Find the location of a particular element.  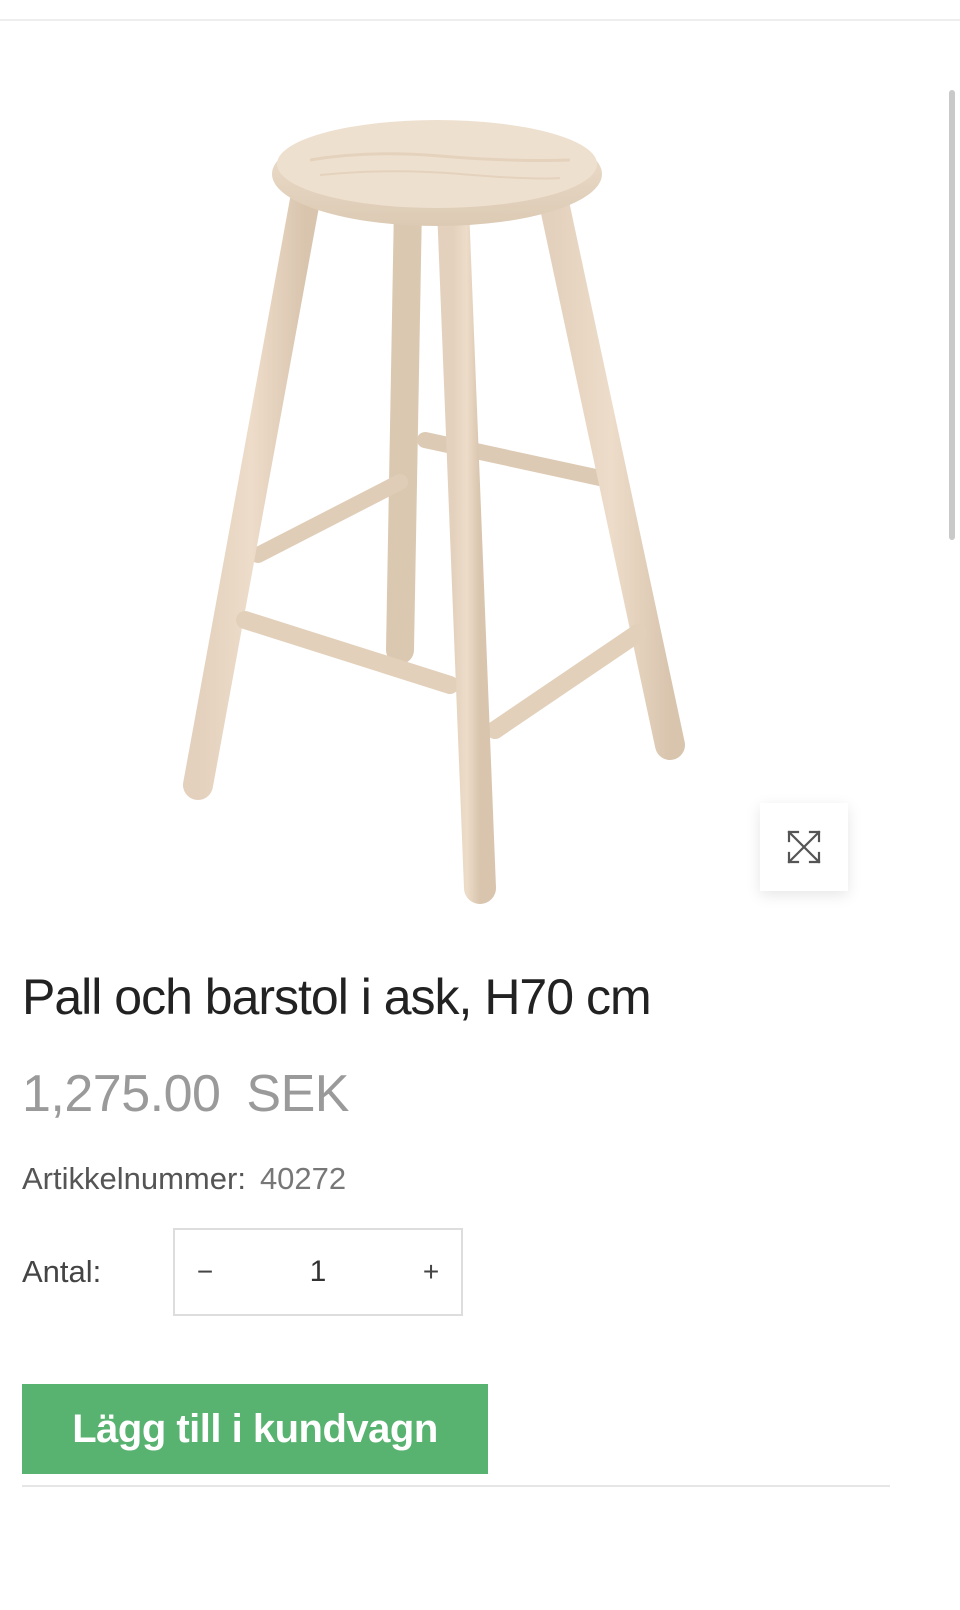

quantity-increment-button: + is located at coordinates (431, 1272).